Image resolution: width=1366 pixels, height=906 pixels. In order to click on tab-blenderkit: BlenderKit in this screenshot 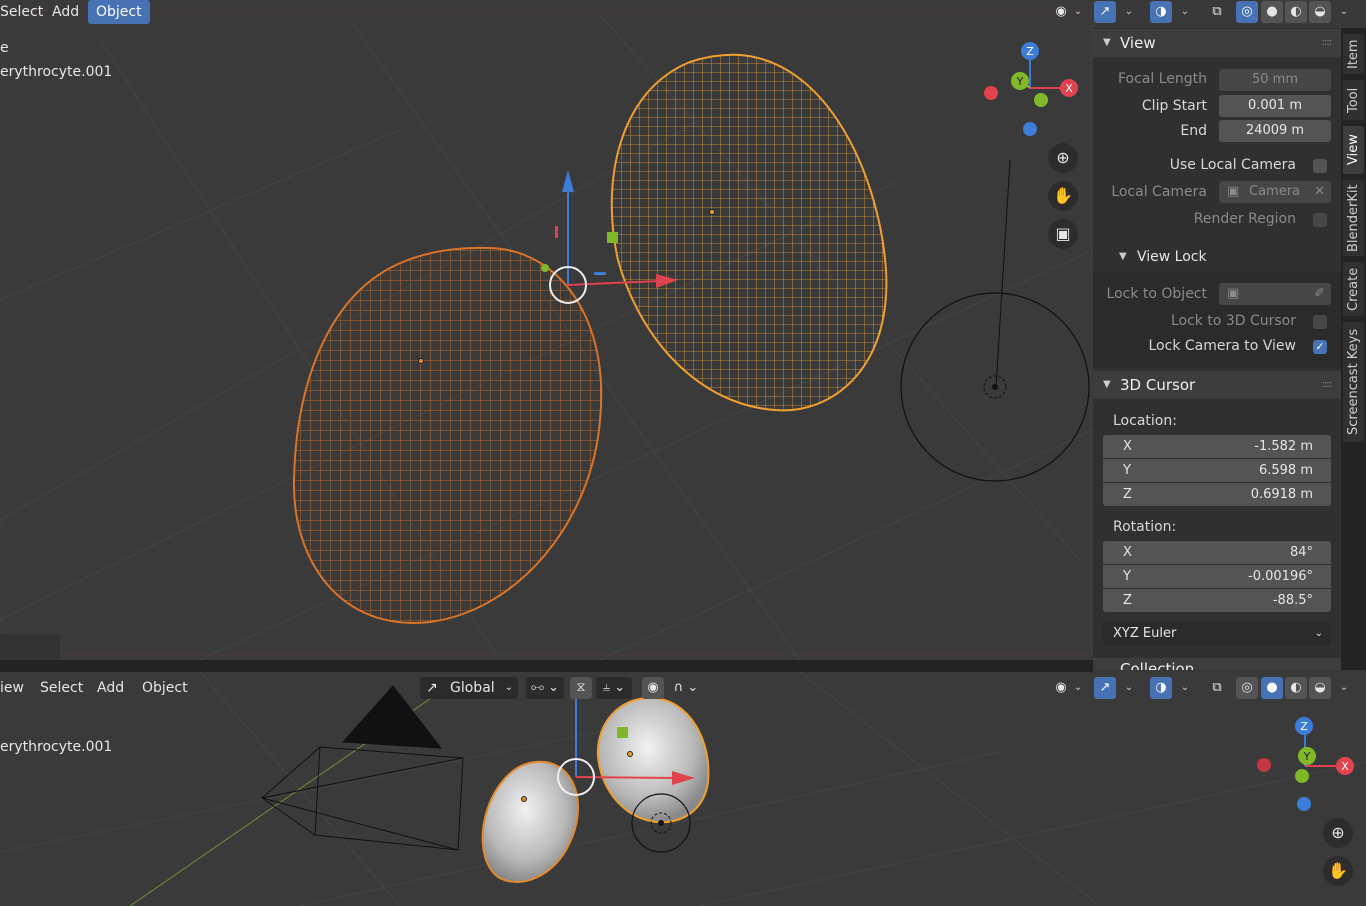, I will do `click(1353, 218)`.